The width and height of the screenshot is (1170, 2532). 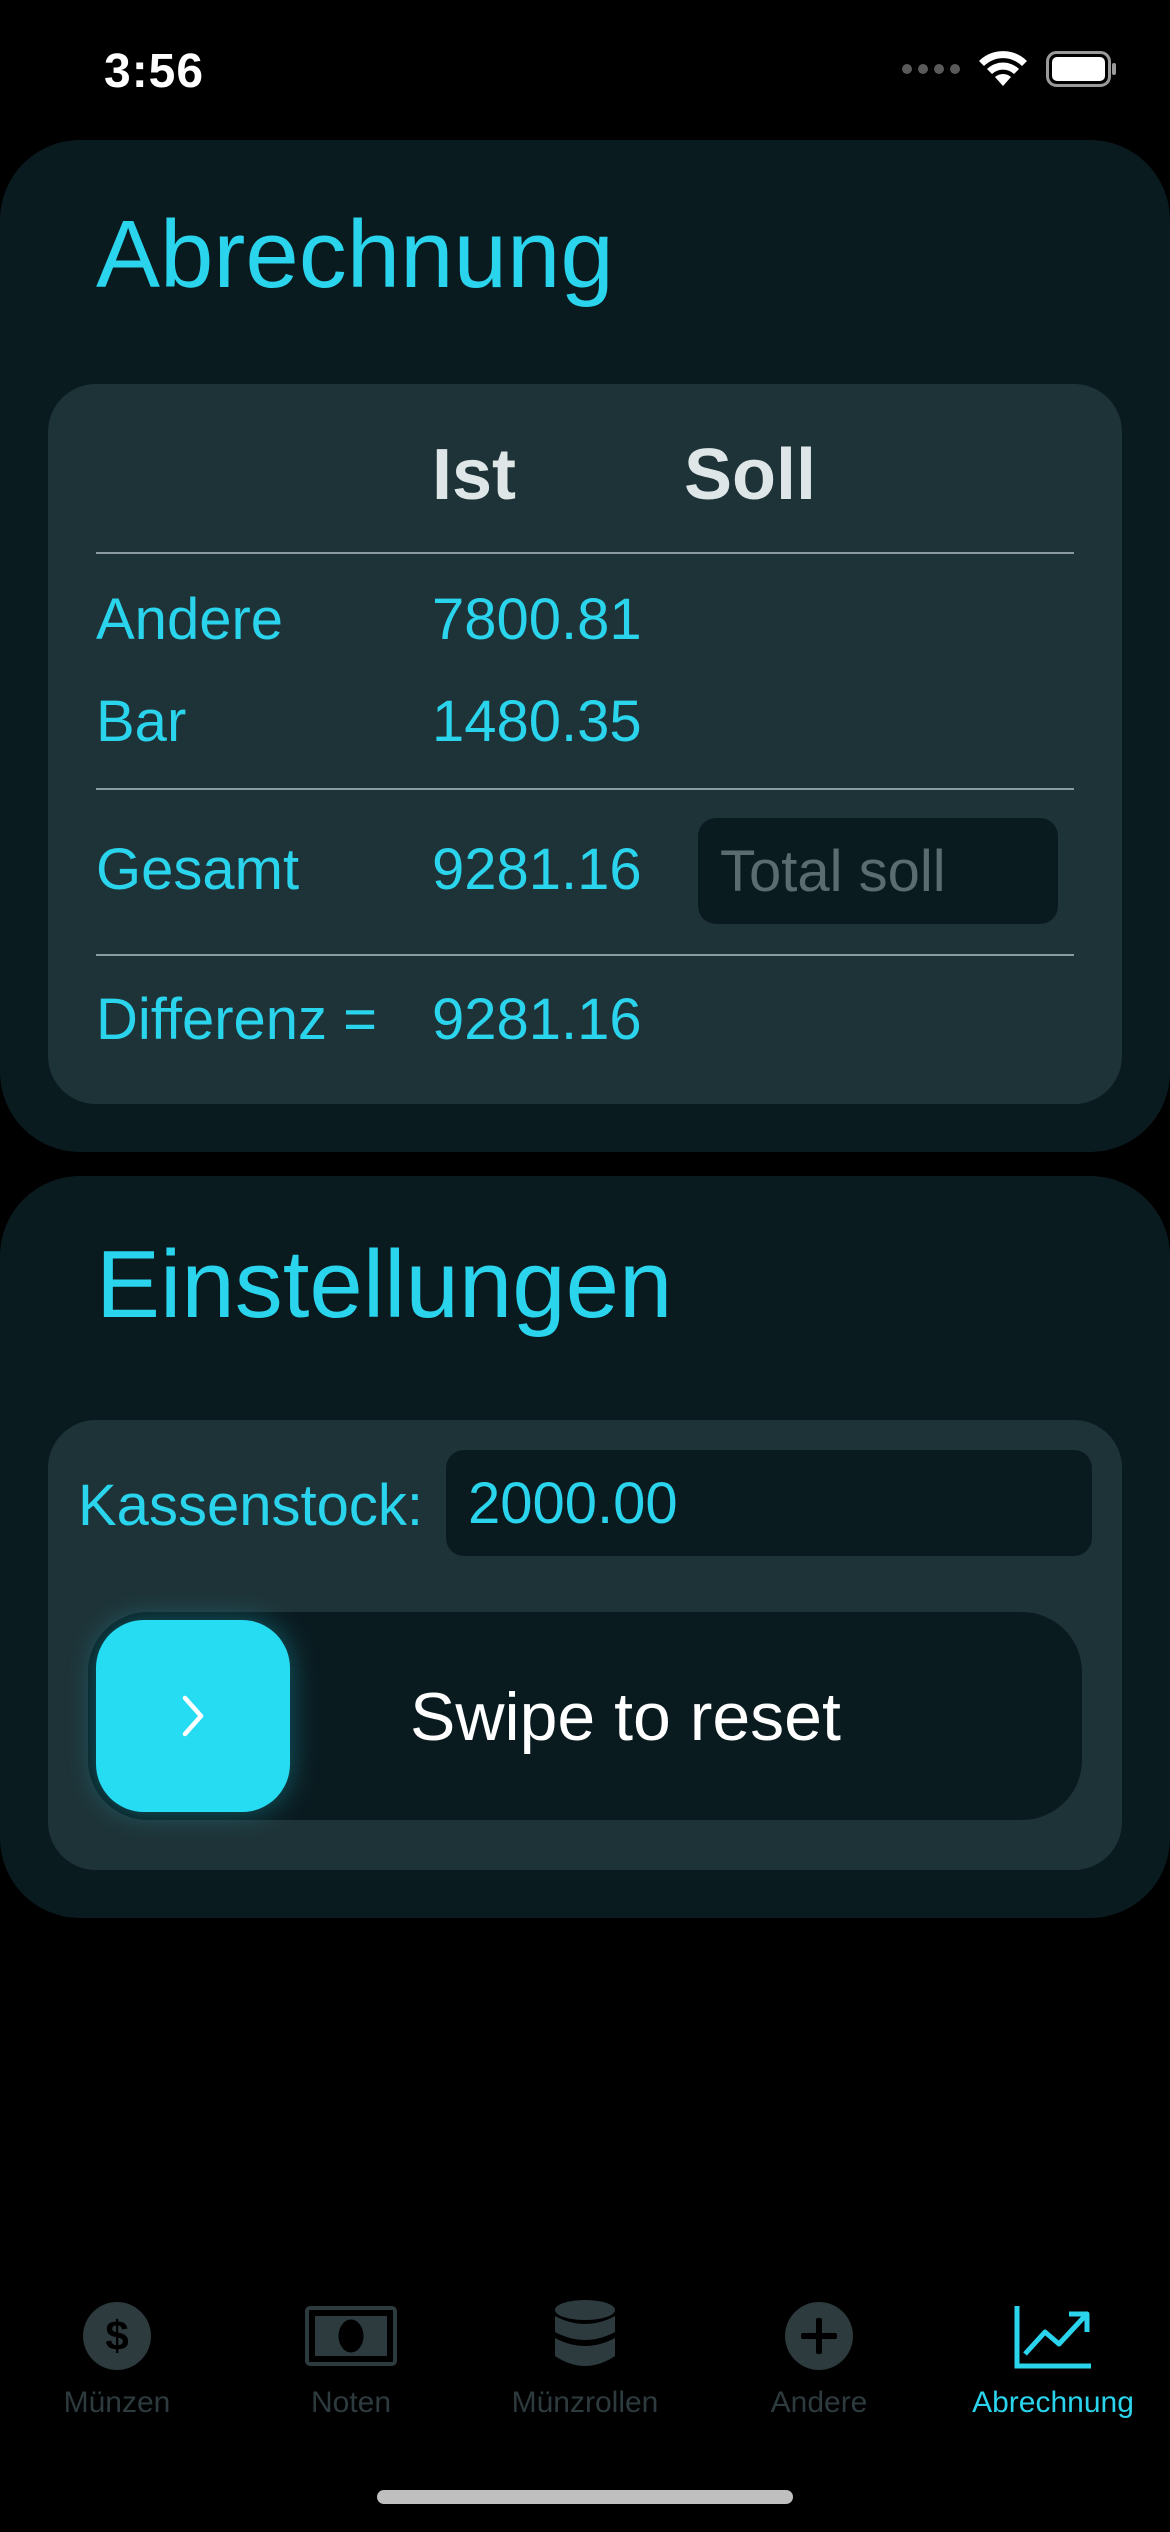 What do you see at coordinates (878, 871) in the screenshot?
I see `total-soll-input` at bounding box center [878, 871].